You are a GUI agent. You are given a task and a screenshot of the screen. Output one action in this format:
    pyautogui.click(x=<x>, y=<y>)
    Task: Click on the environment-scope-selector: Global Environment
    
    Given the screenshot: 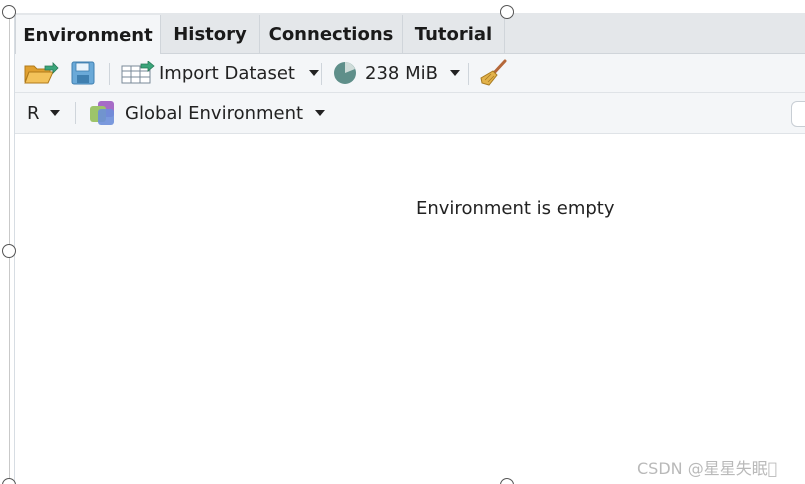 What is the action you would take?
    pyautogui.click(x=207, y=113)
    